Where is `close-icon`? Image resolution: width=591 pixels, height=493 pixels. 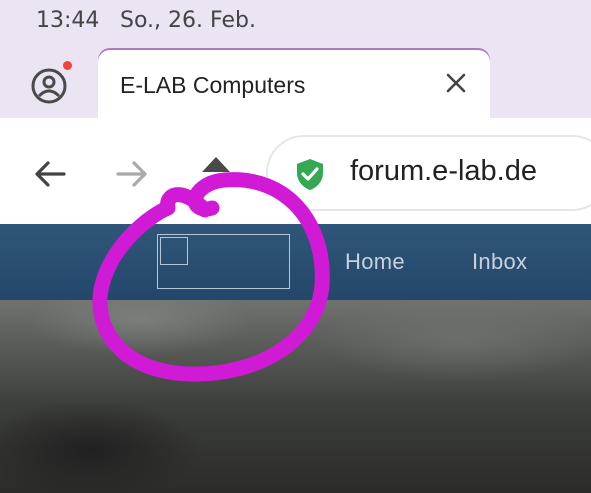 close-icon is located at coordinates (456, 83).